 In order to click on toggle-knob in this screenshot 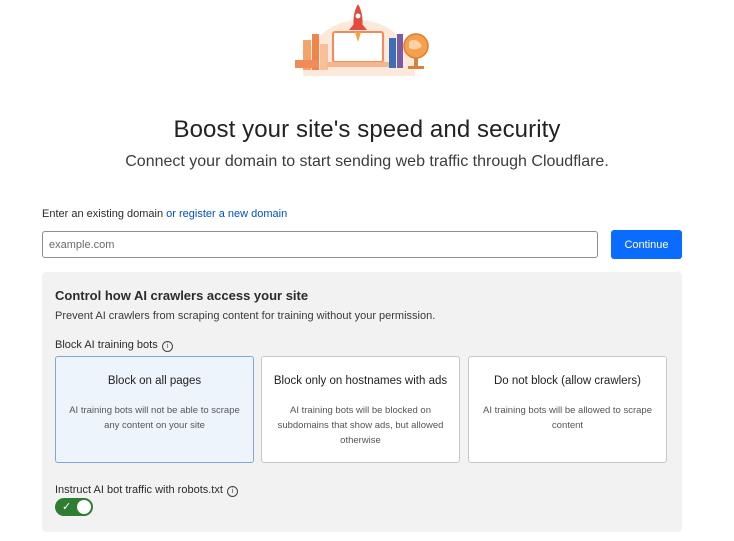, I will do `click(84, 507)`.